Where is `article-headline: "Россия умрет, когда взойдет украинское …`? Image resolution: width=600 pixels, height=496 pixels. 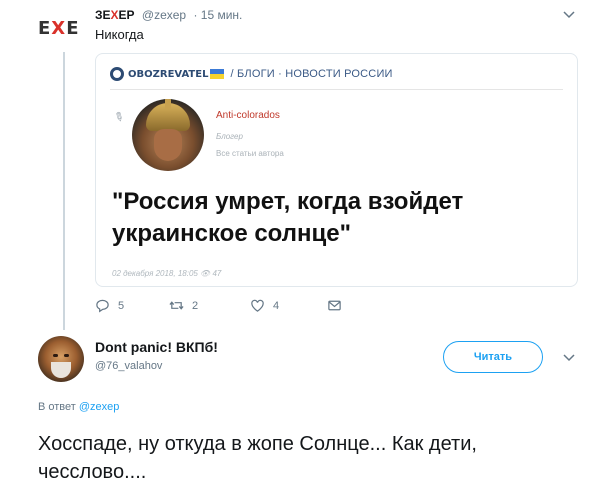 article-headline: "Россия умрет, когда взойдет украинское … is located at coordinates (288, 217).